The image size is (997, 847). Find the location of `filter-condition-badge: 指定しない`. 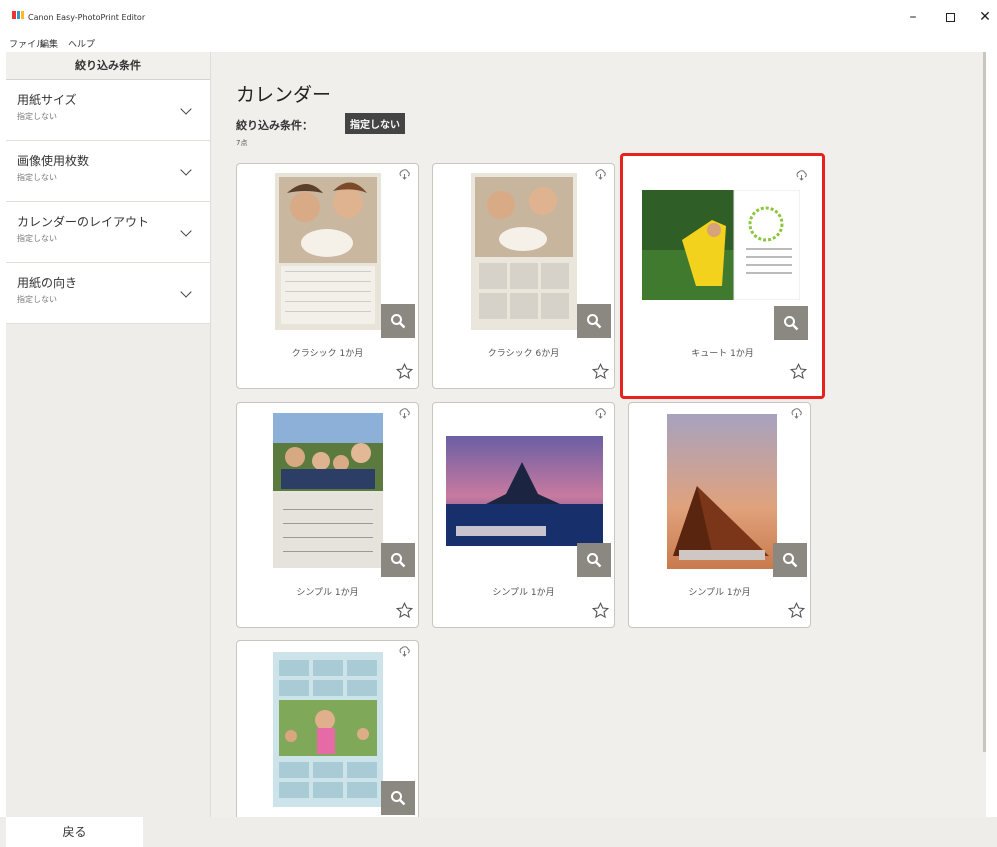

filter-condition-badge: 指定しない is located at coordinates (375, 123).